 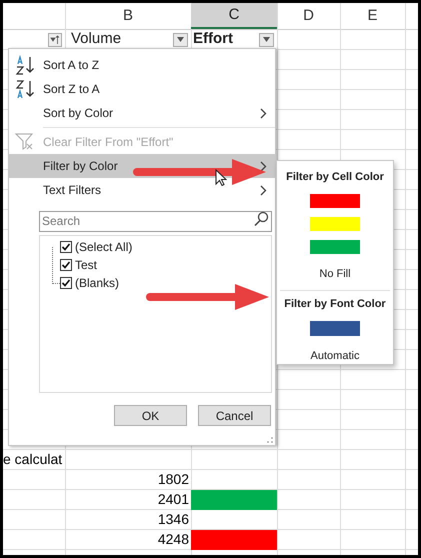 I want to click on table-cell-text: 1346, so click(x=173, y=519).